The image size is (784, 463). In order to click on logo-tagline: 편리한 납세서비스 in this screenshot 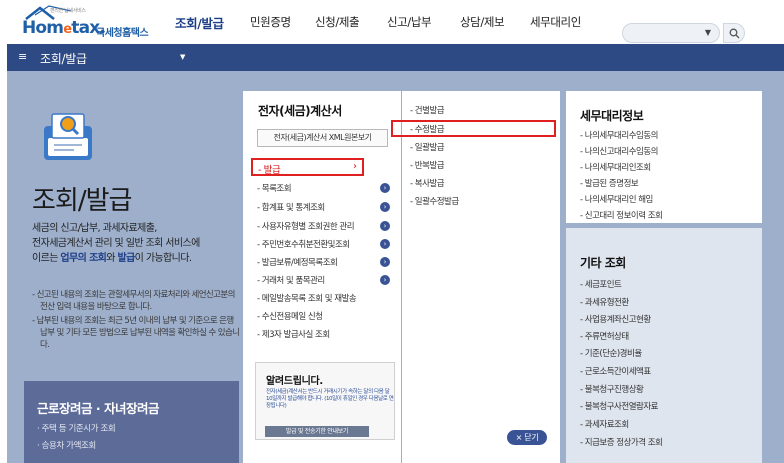, I will do `click(68, 11)`.